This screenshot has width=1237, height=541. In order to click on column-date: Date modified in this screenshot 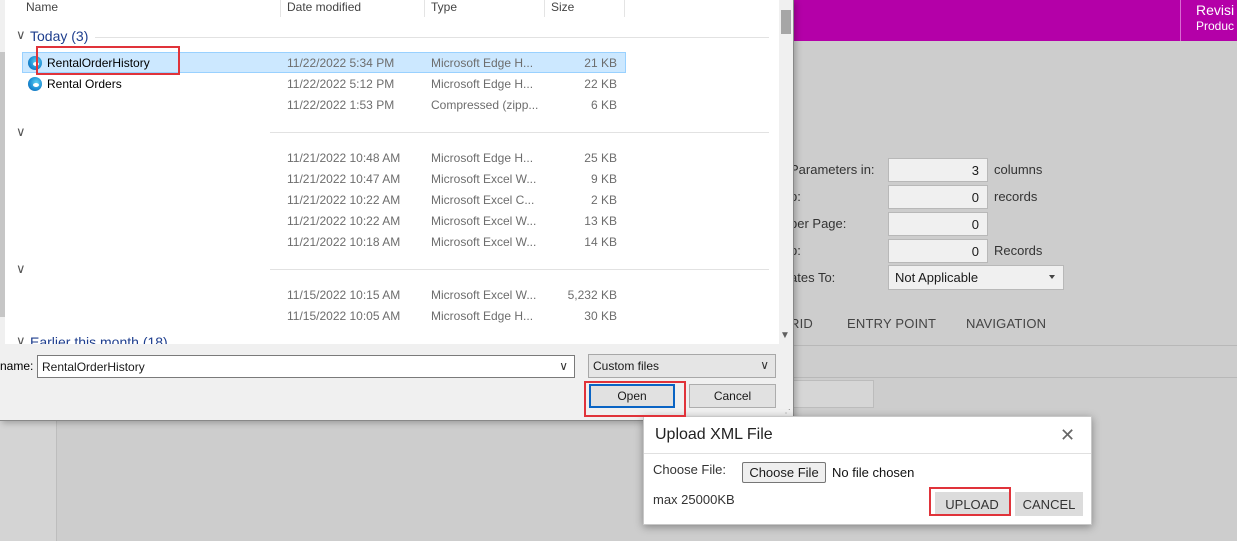, I will do `click(324, 7)`.